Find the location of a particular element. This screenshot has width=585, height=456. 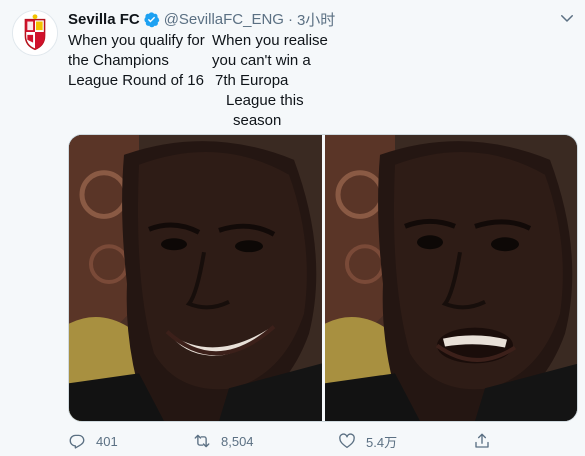

author-name: Sevilla FC is located at coordinates (104, 19).